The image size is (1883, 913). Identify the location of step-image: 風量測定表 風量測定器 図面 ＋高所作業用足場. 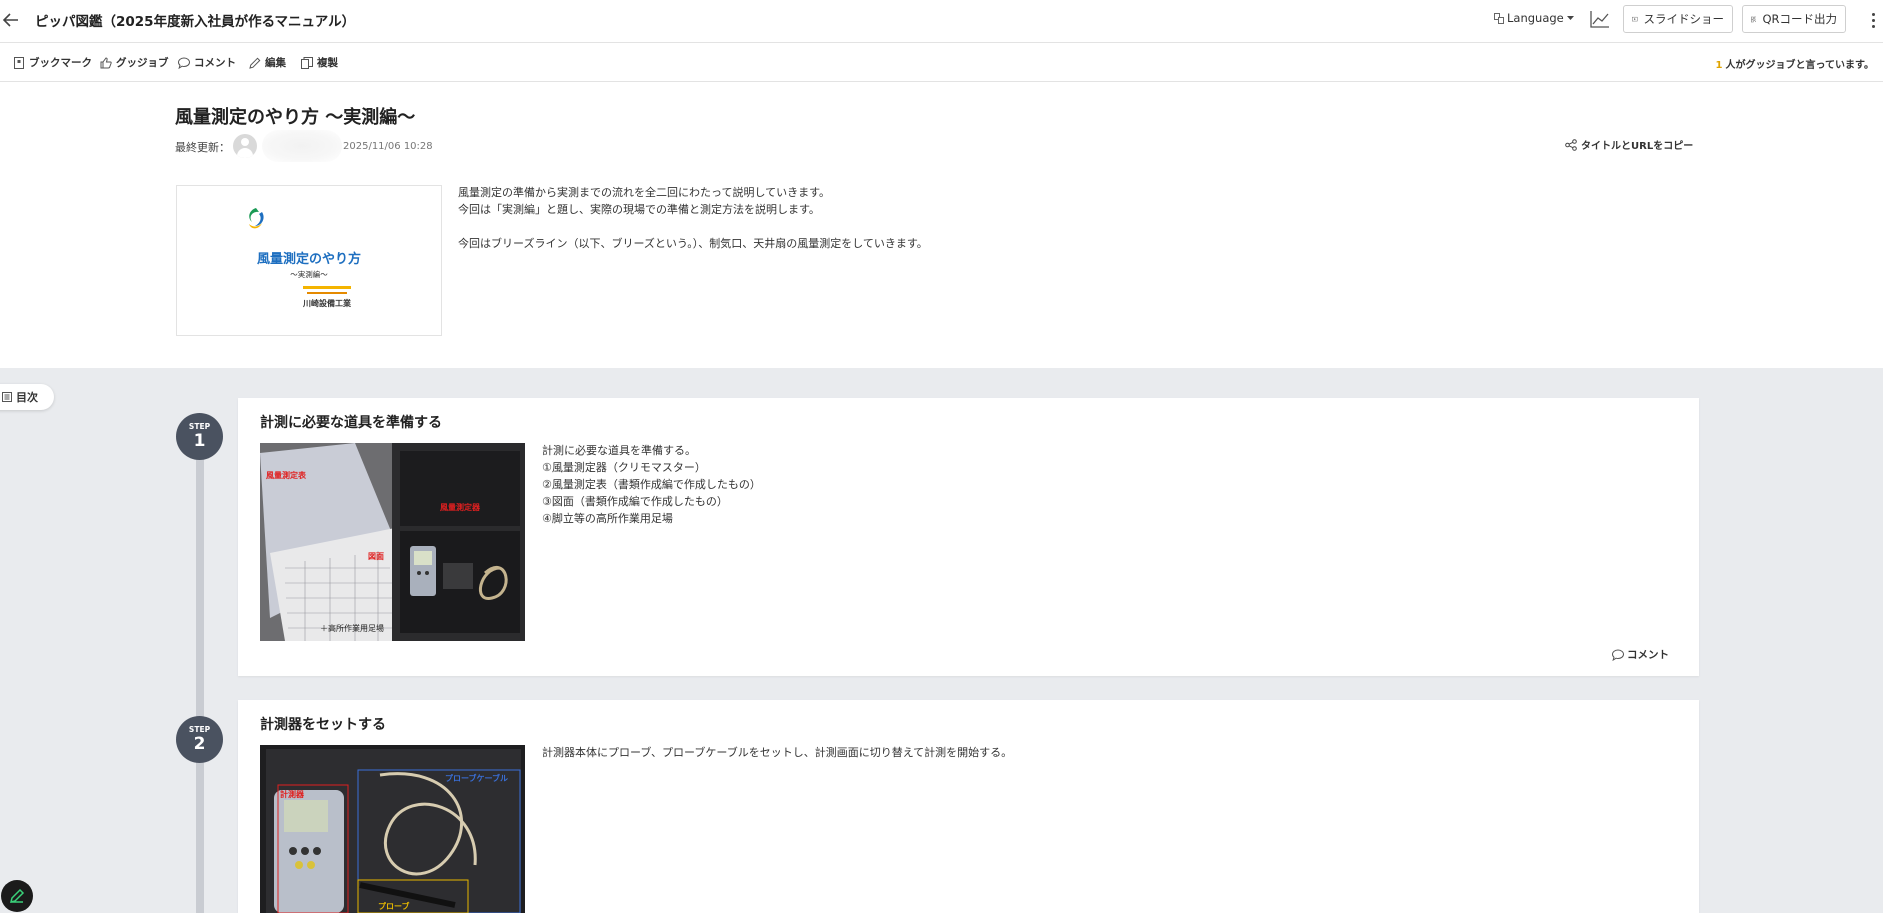
(392, 542).